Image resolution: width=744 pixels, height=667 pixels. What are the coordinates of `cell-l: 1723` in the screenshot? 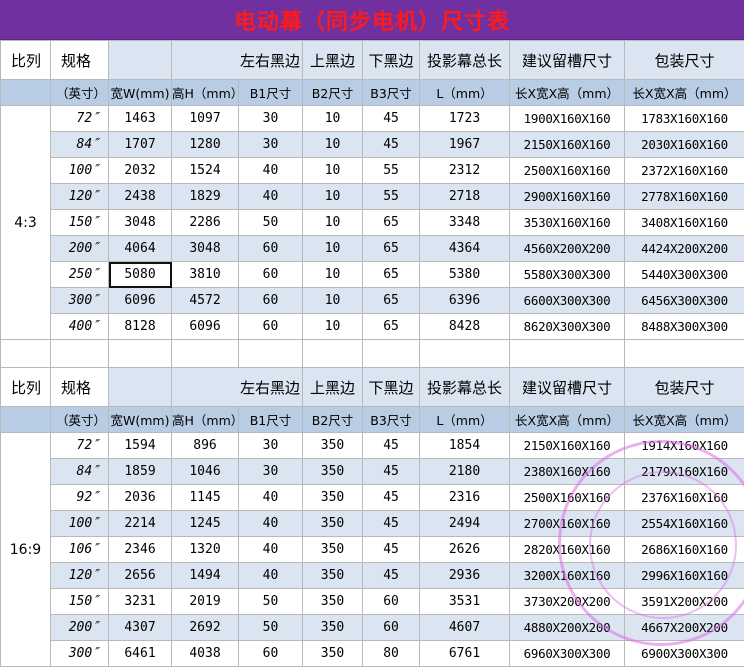 It's located at (465, 119).